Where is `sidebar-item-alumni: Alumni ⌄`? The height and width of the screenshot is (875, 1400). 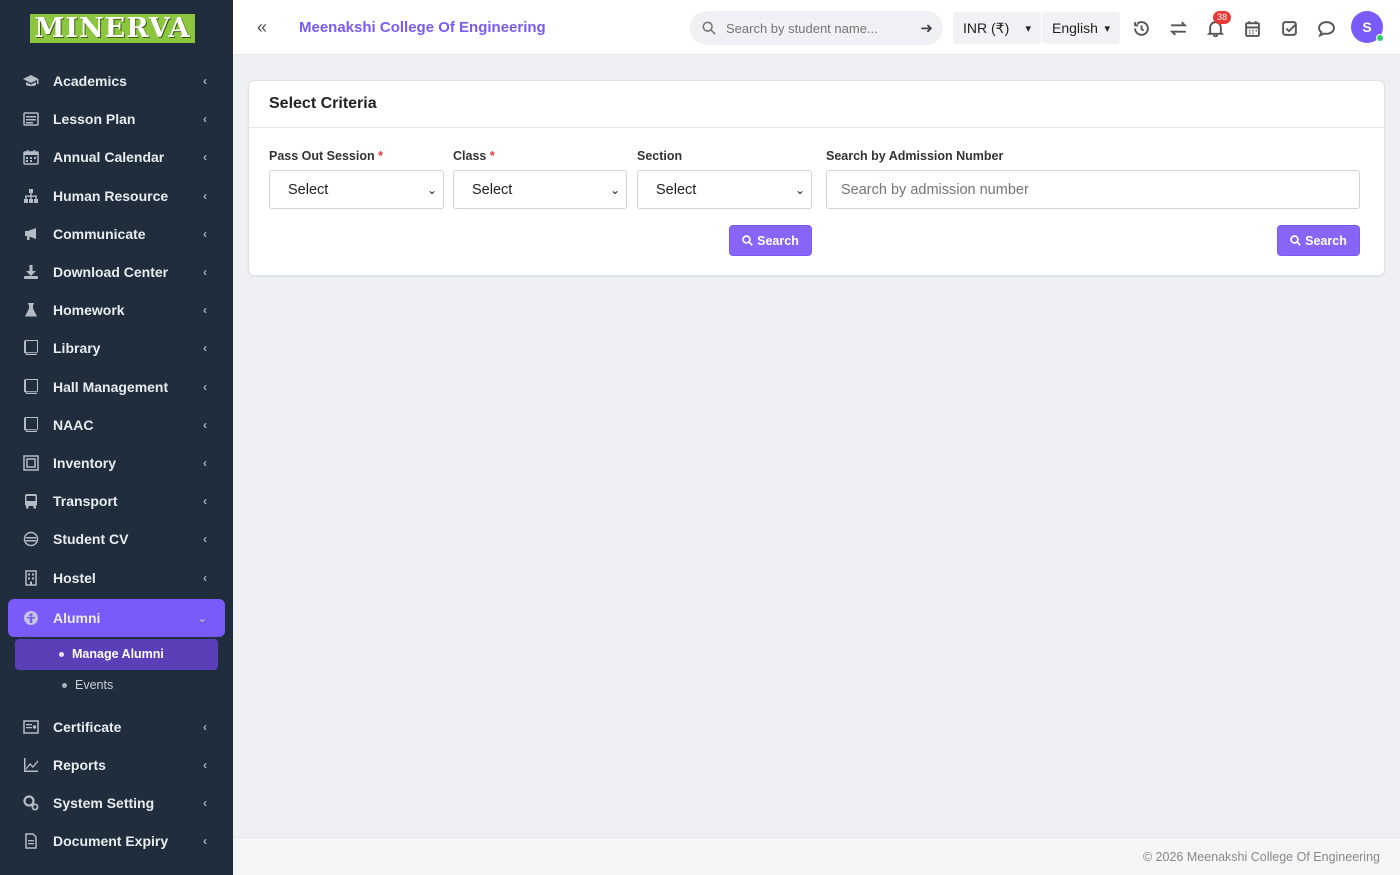 sidebar-item-alumni: Alumni ⌄ is located at coordinates (116, 617).